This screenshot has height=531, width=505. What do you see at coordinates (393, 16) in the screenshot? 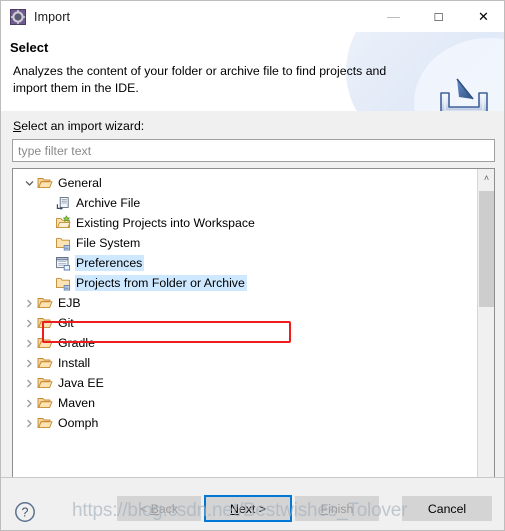
I see `minimize-button: —` at bounding box center [393, 16].